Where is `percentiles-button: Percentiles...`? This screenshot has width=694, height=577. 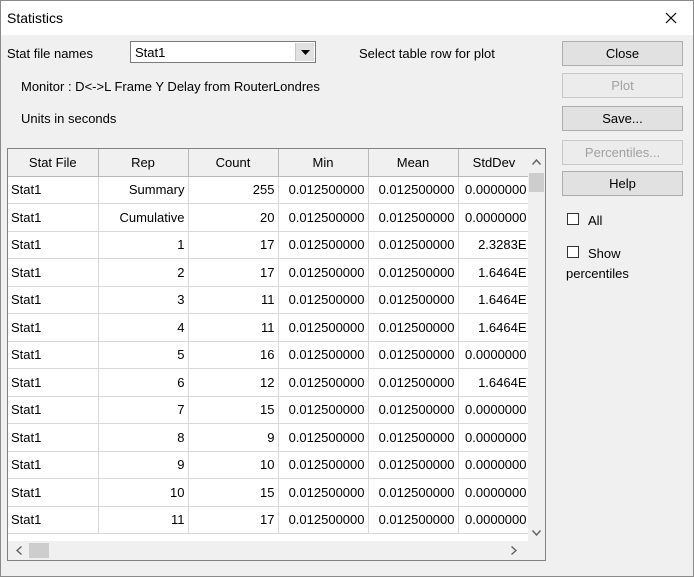 percentiles-button: Percentiles... is located at coordinates (622, 152).